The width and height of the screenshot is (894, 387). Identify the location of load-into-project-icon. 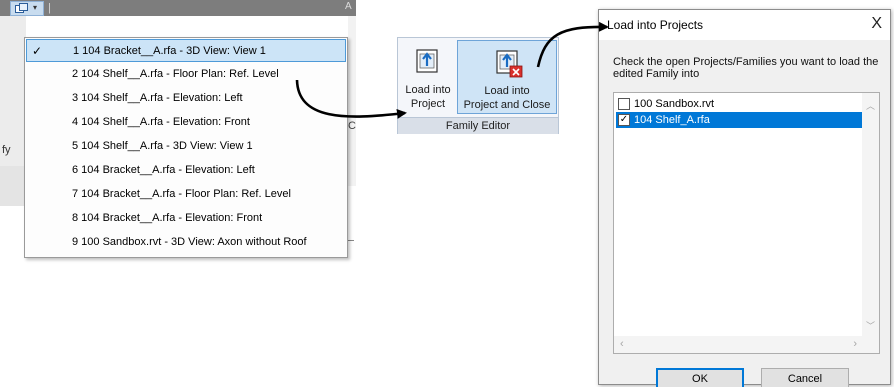
(427, 61).